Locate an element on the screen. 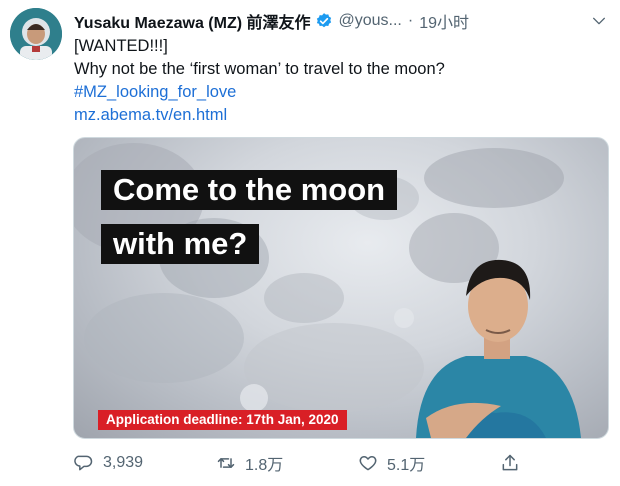  share-icon is located at coordinates (510, 462).